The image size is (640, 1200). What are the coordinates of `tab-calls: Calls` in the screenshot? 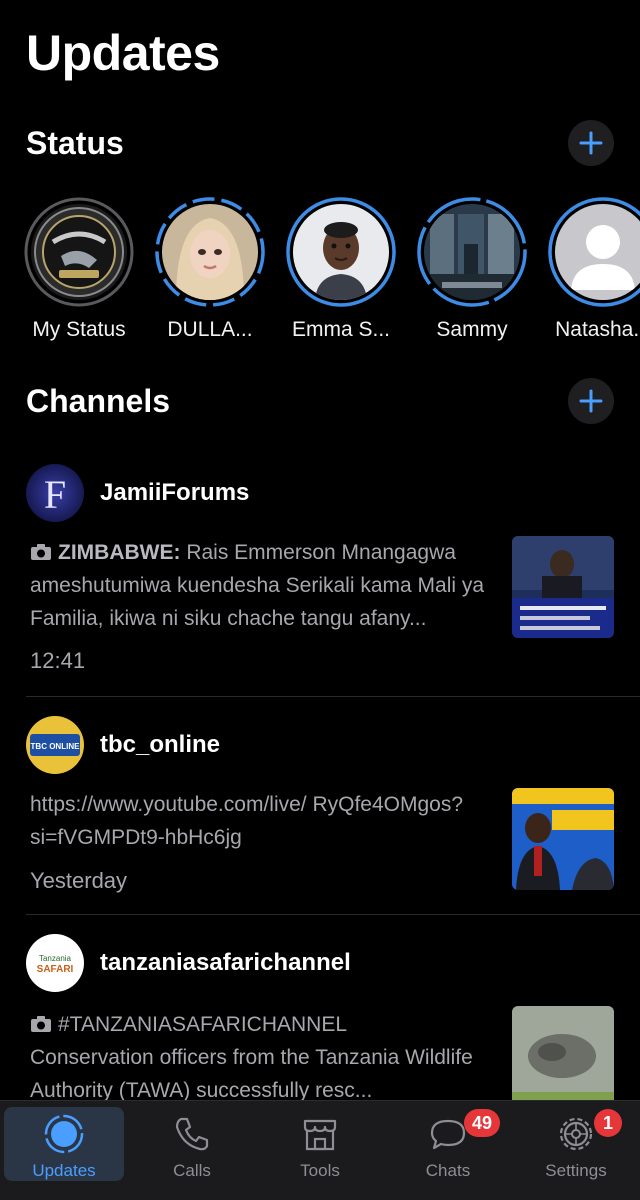 It's located at (192, 1150).